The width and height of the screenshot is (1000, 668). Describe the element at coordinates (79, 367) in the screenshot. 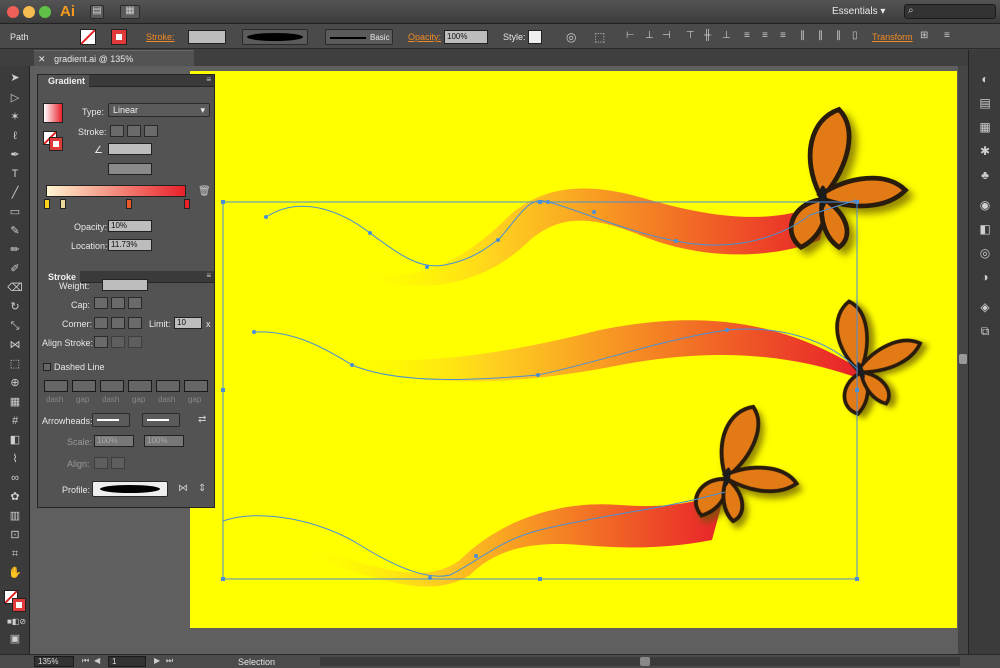

I see `dashed-line-label: Dashed Line` at that location.